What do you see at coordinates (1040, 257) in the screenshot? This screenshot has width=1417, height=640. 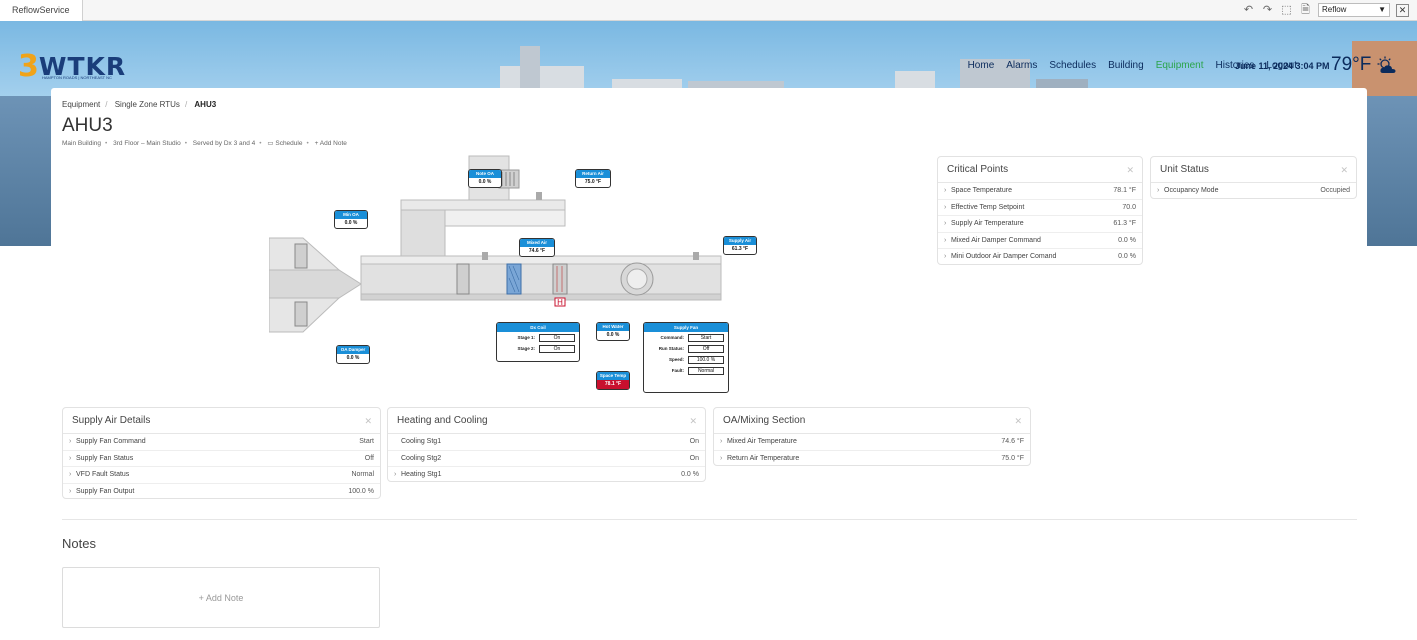 I see `list-item: › Mini Outdoor Air Damper Comand 0.0 %` at bounding box center [1040, 257].